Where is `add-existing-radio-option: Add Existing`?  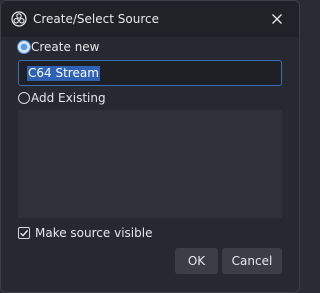
add-existing-radio-option: Add Existing is located at coordinates (62, 98).